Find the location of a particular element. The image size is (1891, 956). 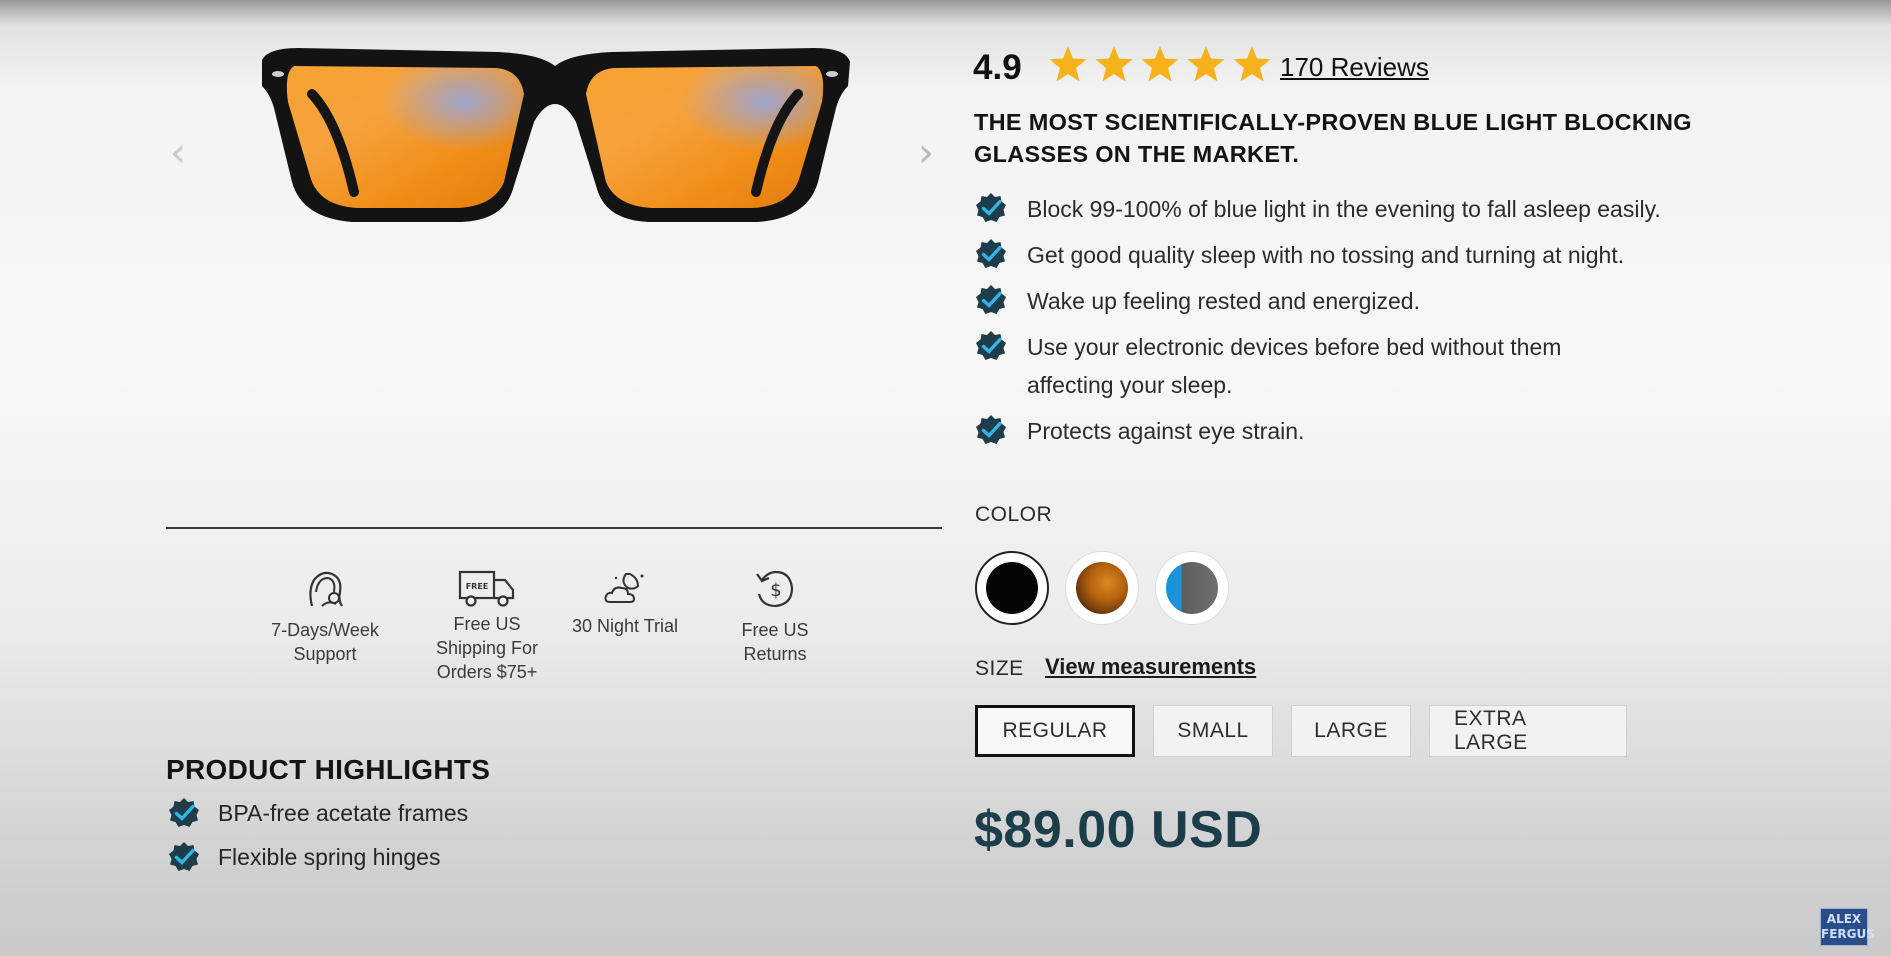

bullet-text: Protects against eye strain. is located at coordinates (1166, 431).